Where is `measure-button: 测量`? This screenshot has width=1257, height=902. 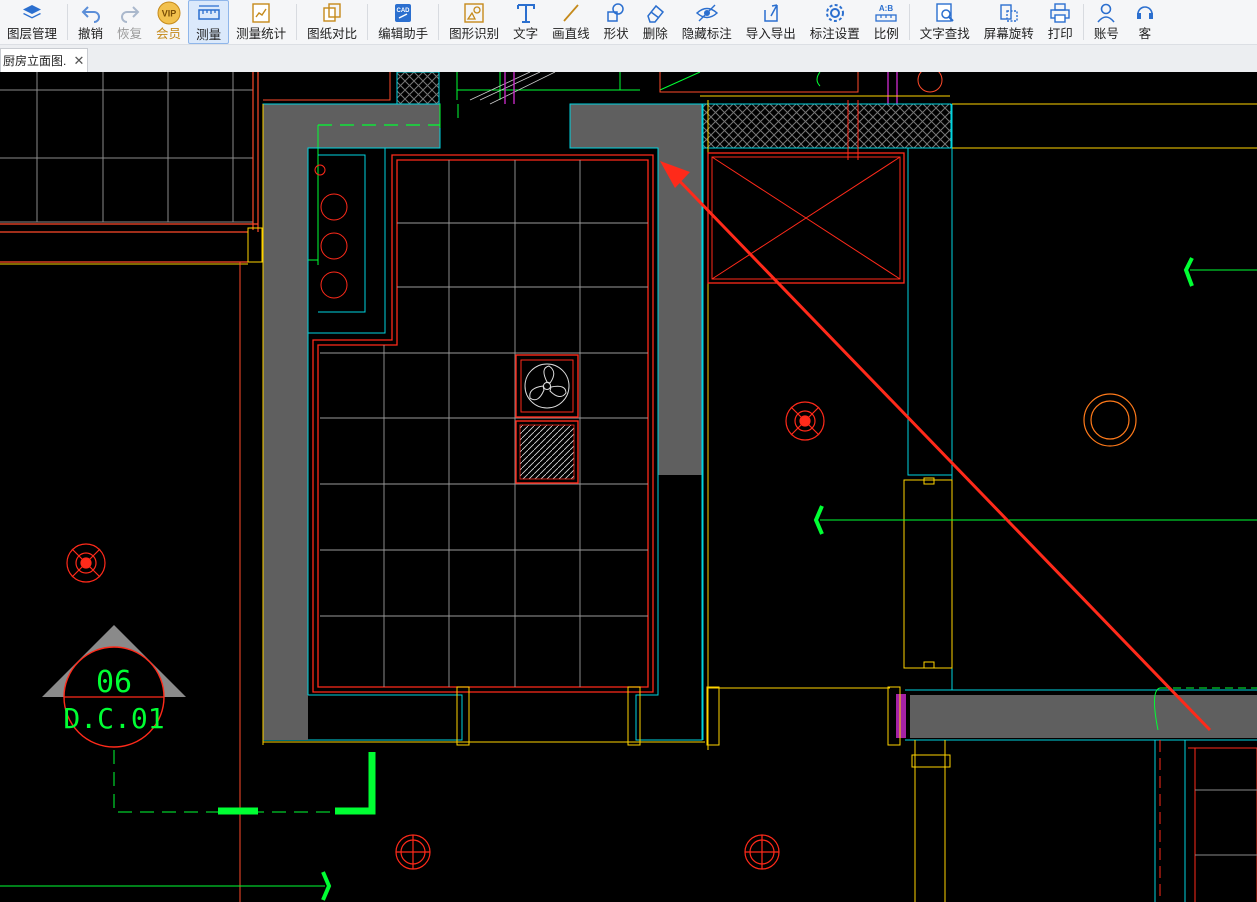
measure-button: 测量 is located at coordinates (209, 22).